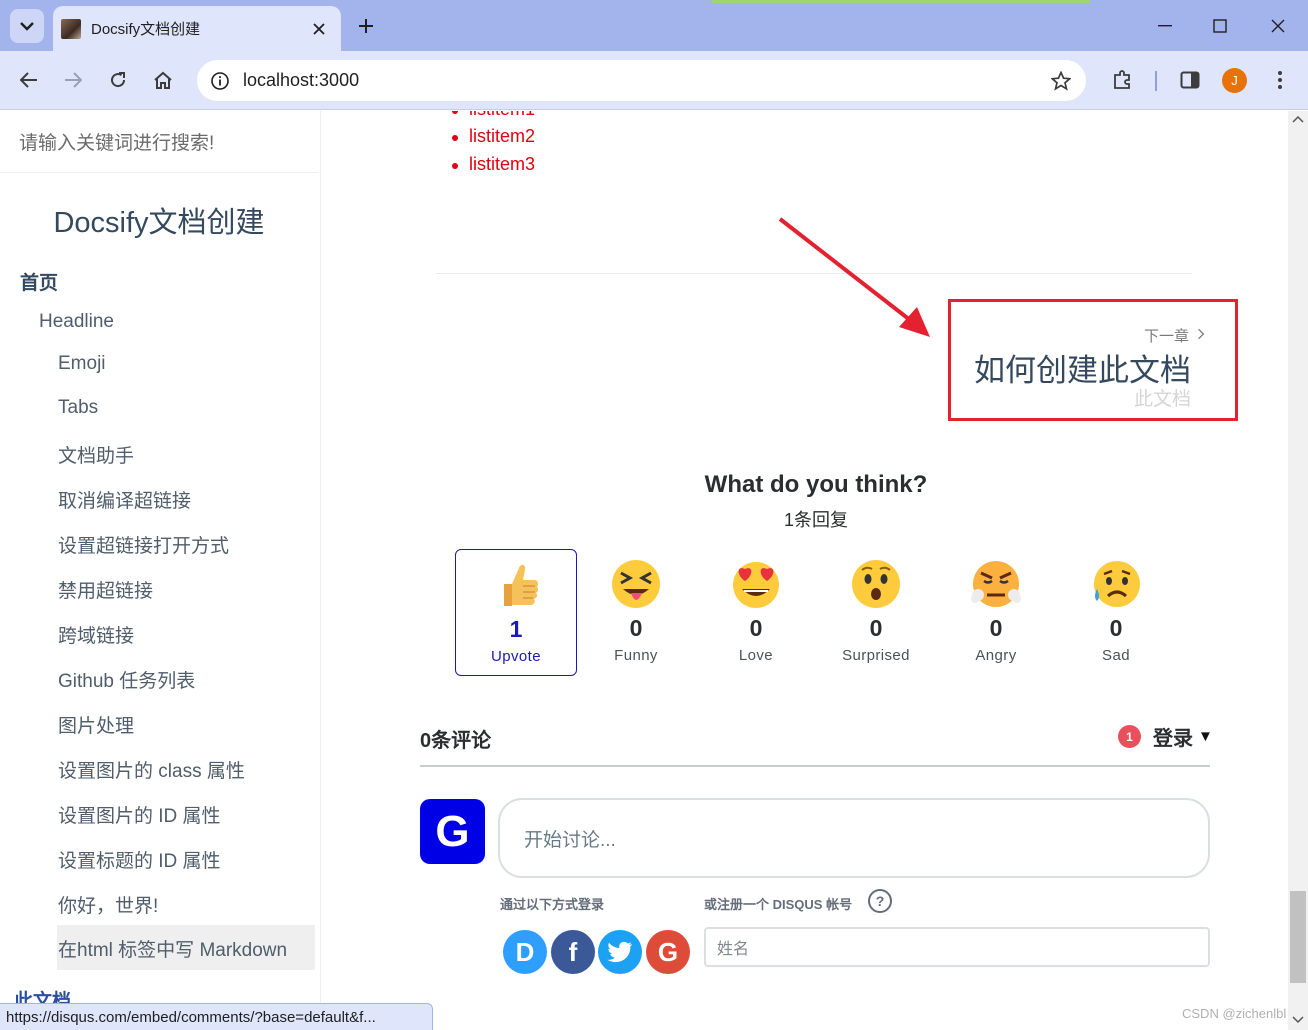 The image size is (1308, 1030). What do you see at coordinates (636, 612) in the screenshot?
I see `reaction-funny: 0 Funny` at bounding box center [636, 612].